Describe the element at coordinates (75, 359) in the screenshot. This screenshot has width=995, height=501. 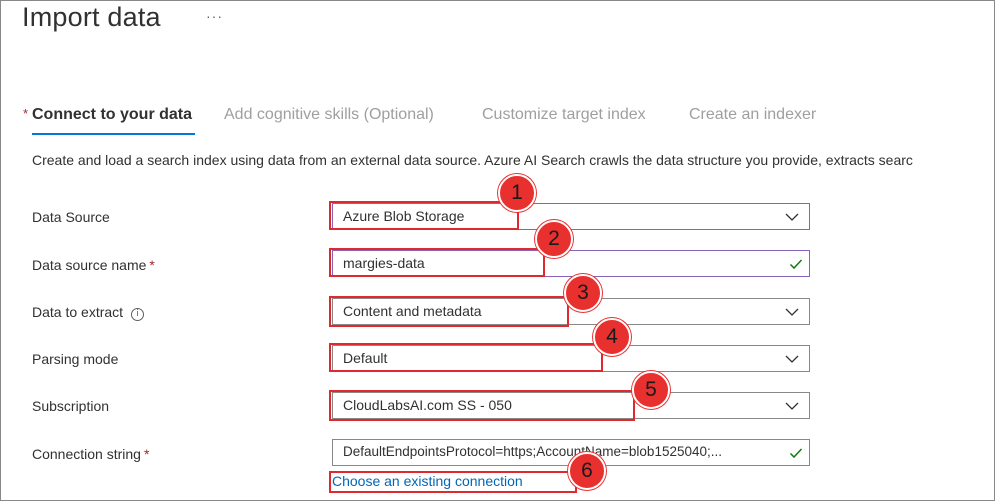
I see `parsing-mode-label: Parsing mode` at that location.